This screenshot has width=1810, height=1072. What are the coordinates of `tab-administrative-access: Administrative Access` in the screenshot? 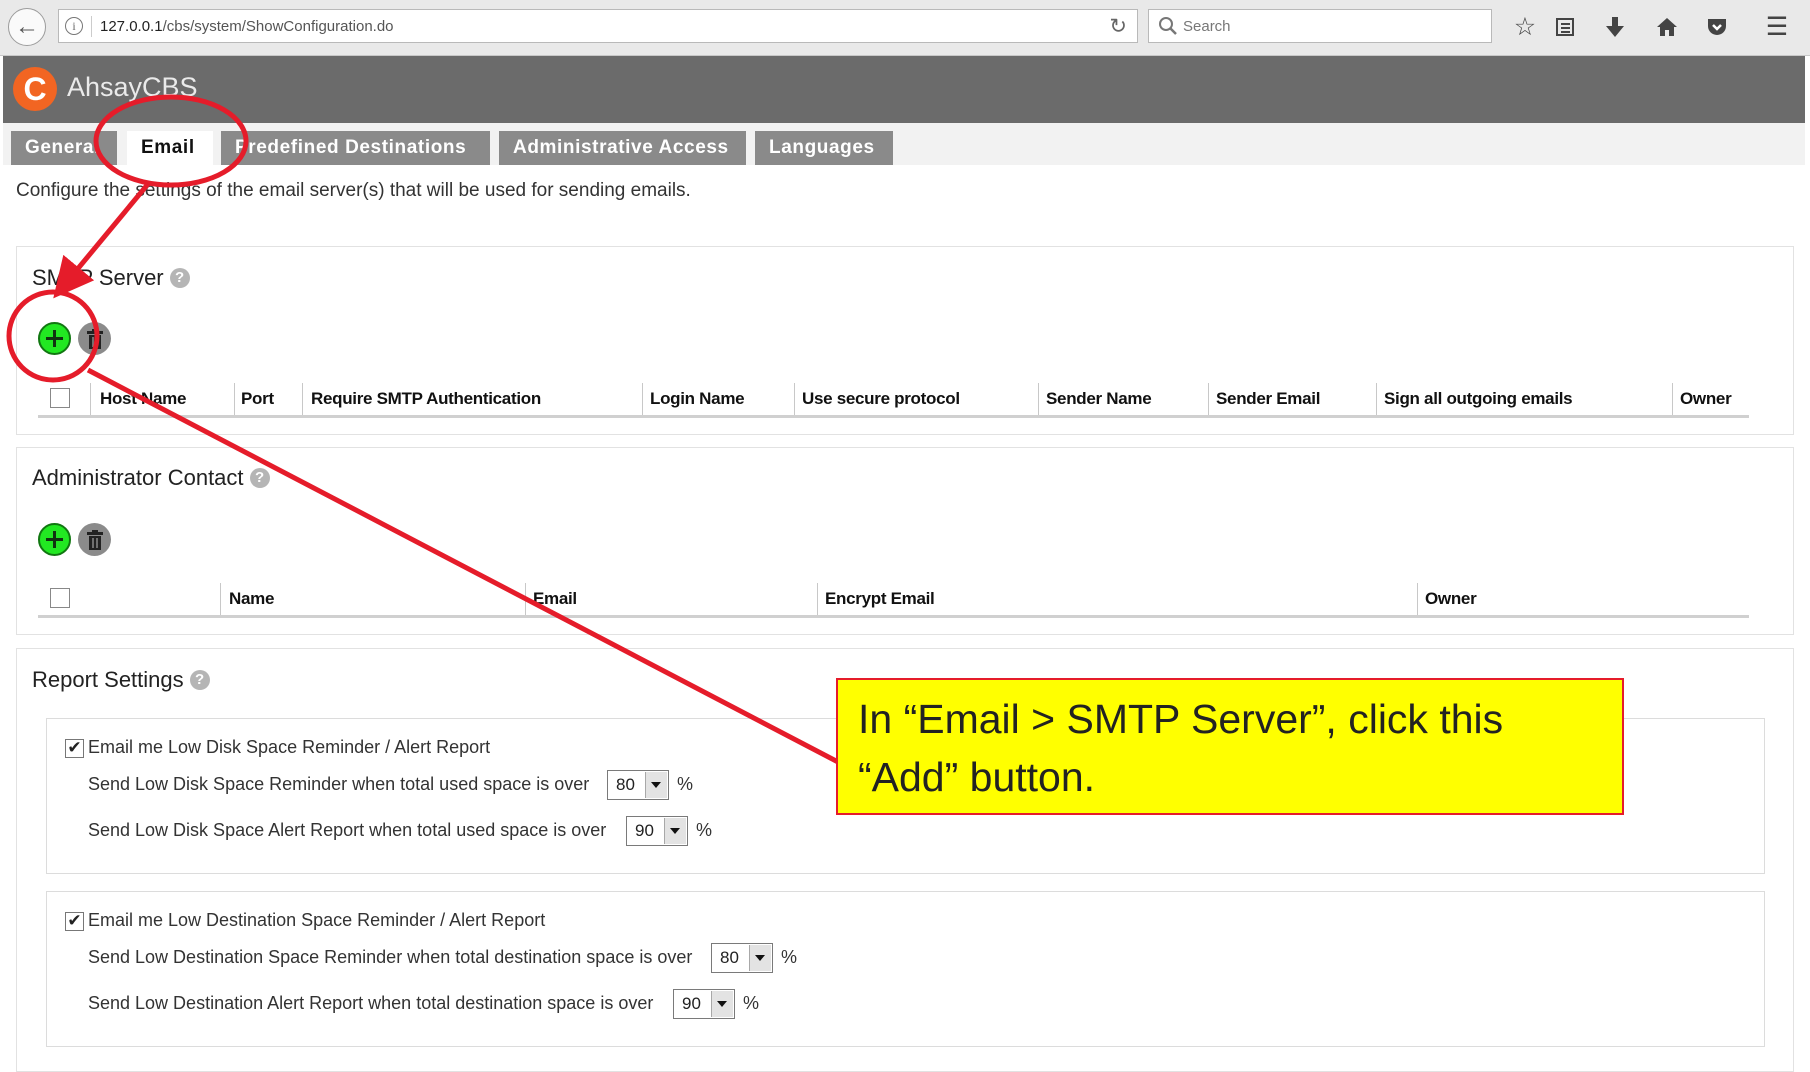 It's located at (622, 148).